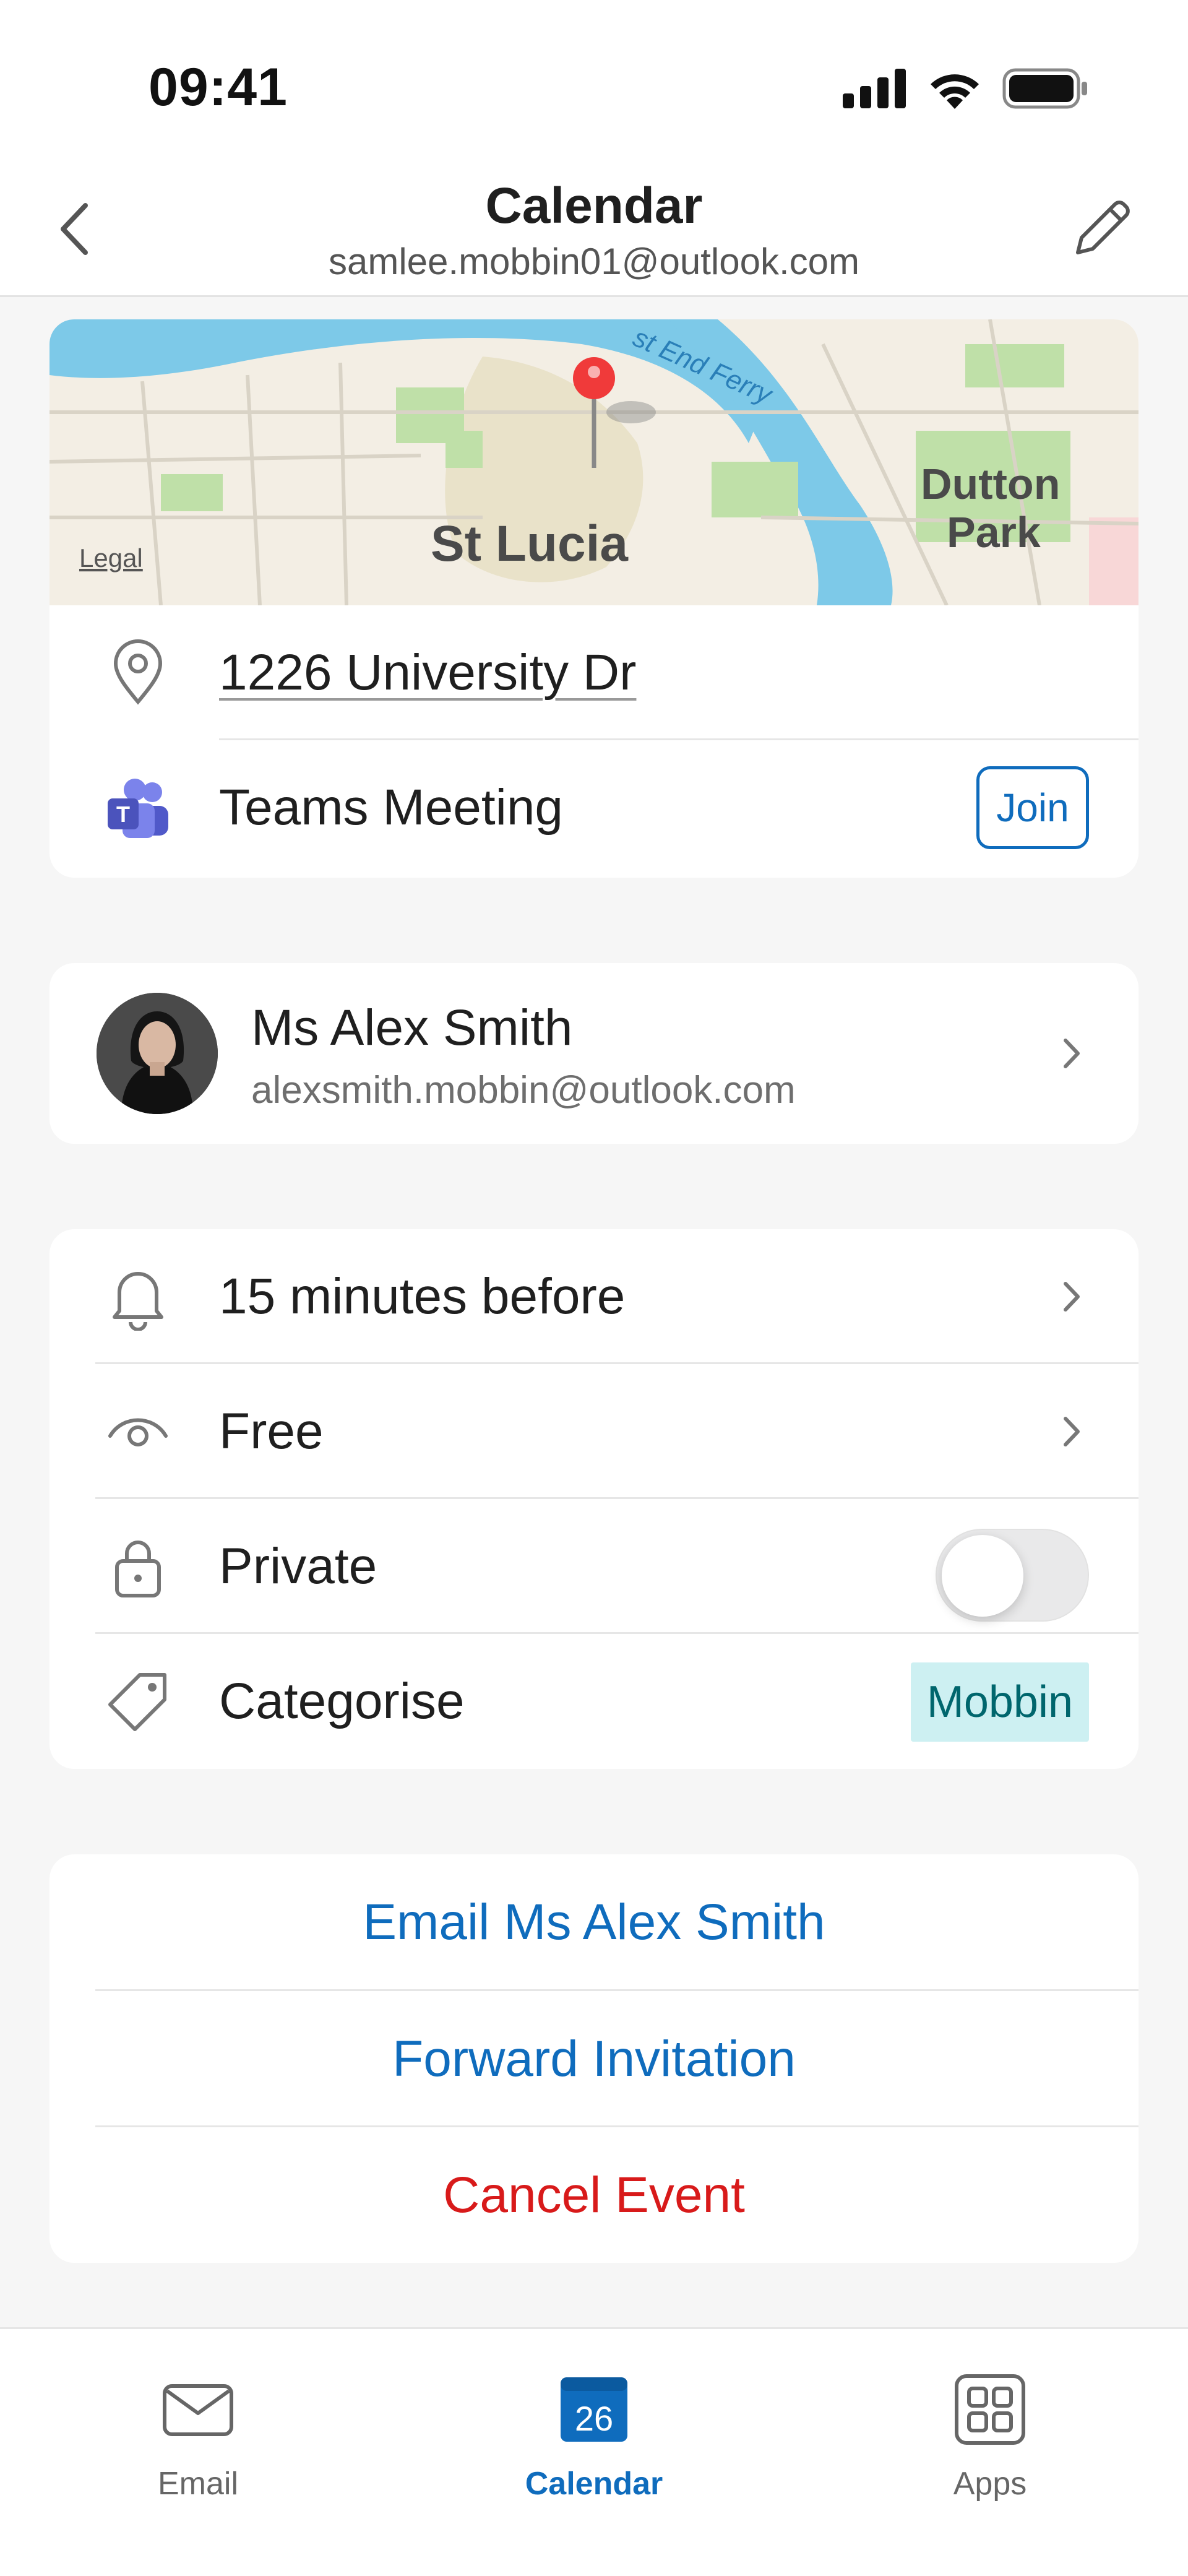  I want to click on reminder-value: 15 minutes before, so click(422, 1296).